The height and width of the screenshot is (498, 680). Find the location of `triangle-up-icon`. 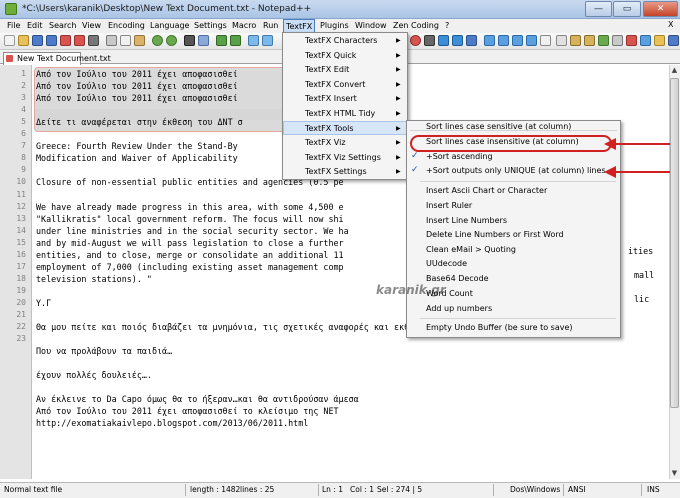

triangle-up-icon is located at coordinates (489, 40).